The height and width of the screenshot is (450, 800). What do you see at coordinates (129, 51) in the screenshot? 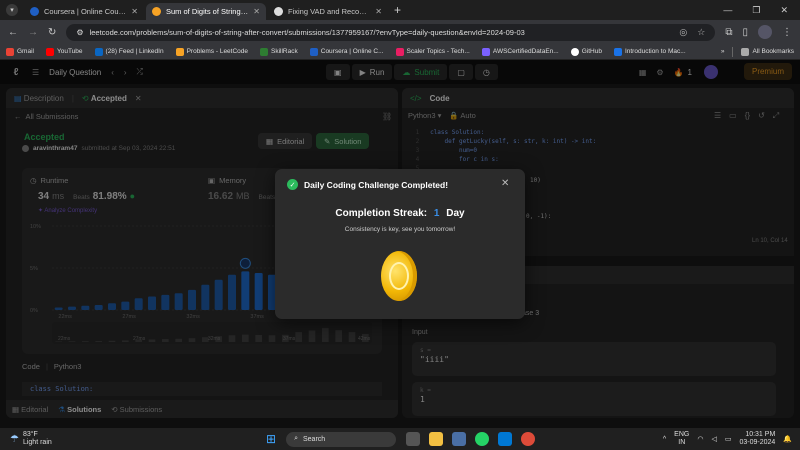
I see `bookmark-linkedin: (28) Feed | LinkedIn` at bounding box center [129, 51].